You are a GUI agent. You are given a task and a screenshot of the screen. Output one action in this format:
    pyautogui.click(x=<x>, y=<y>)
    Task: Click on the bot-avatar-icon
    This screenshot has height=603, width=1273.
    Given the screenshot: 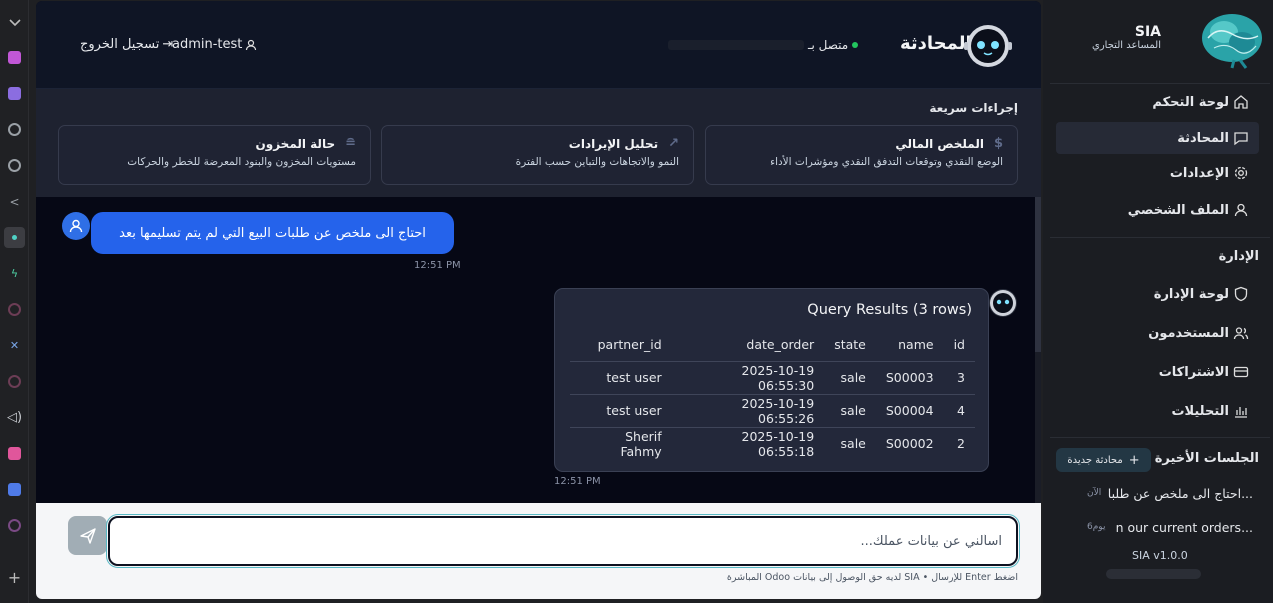 What is the action you would take?
    pyautogui.click(x=1003, y=303)
    